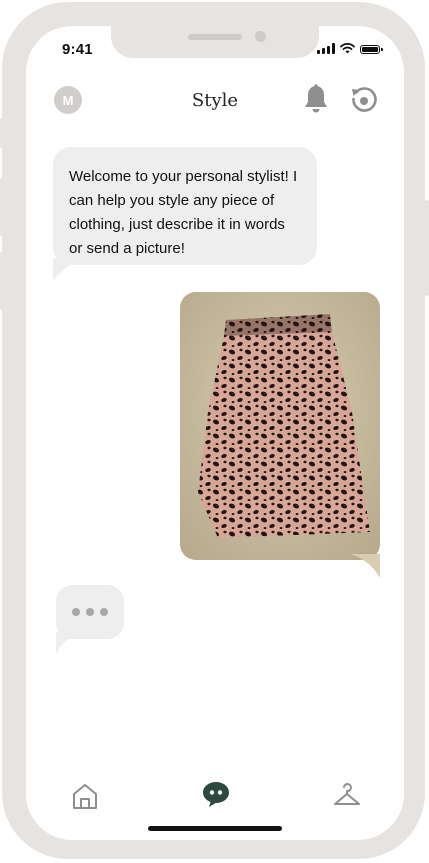  What do you see at coordinates (85, 796) in the screenshot?
I see `home-icon` at bounding box center [85, 796].